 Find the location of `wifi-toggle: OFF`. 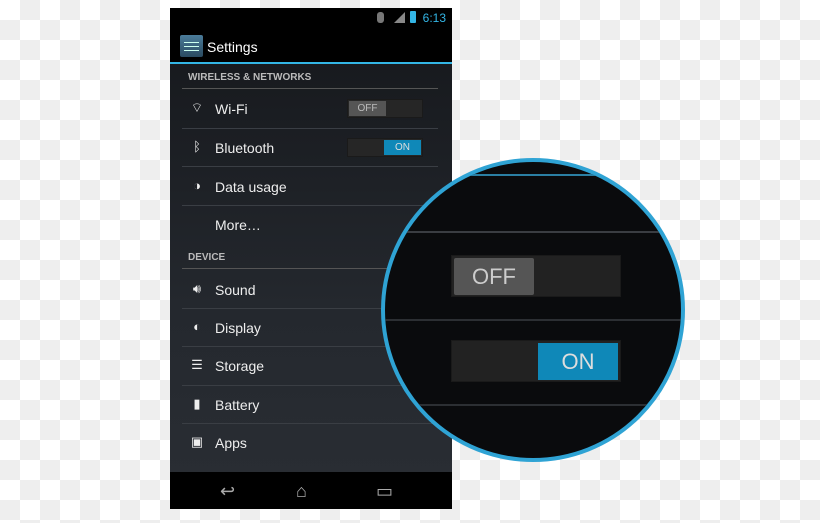

wifi-toggle: OFF is located at coordinates (385, 108).